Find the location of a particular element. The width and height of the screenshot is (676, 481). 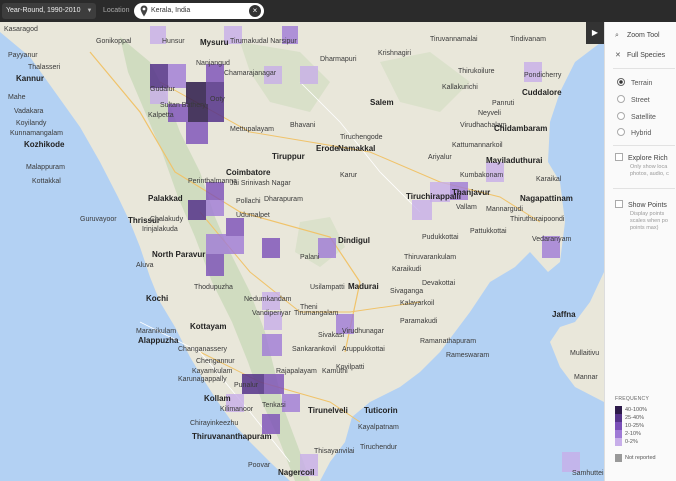

full-species-button: ✕ Full Species is located at coordinates (640, 55).